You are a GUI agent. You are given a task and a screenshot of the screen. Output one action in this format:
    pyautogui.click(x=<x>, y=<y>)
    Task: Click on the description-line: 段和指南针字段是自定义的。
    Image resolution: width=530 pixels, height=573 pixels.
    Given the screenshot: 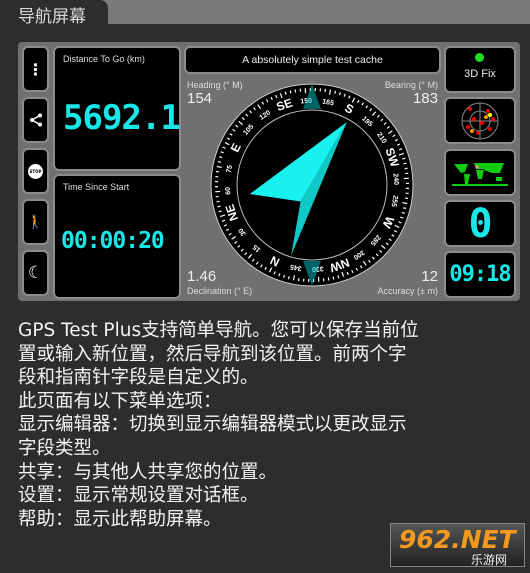 What is the action you would take?
    pyautogui.click(x=138, y=378)
    